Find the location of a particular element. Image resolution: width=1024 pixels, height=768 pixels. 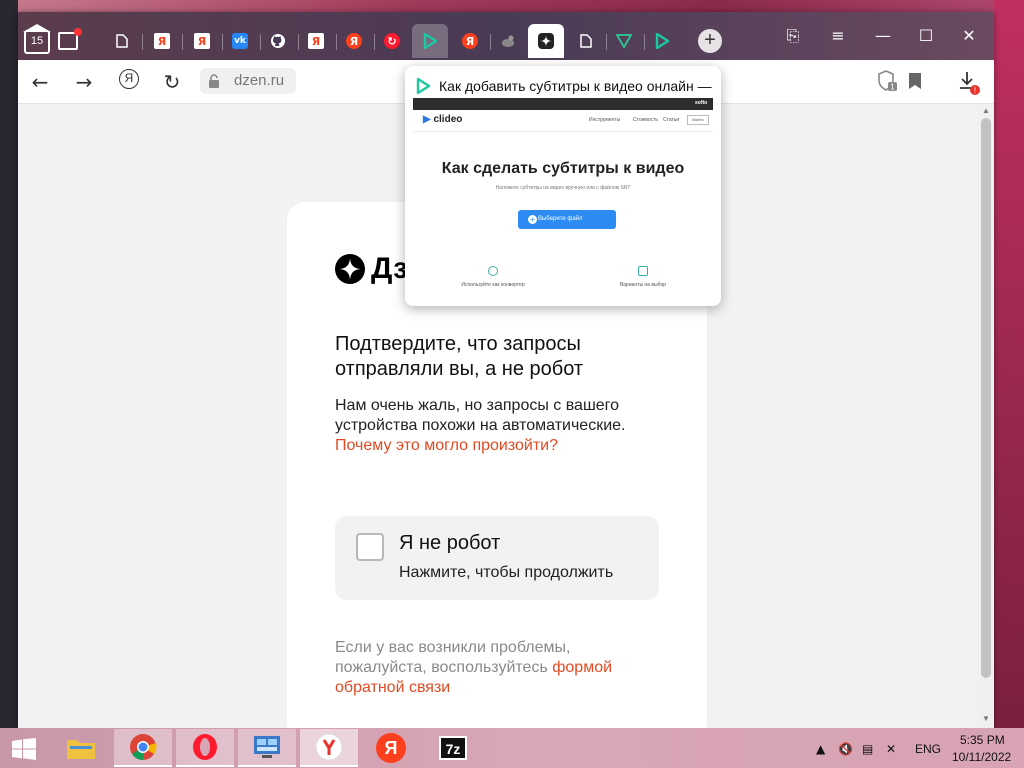

bird-icon is located at coordinates (508, 41).